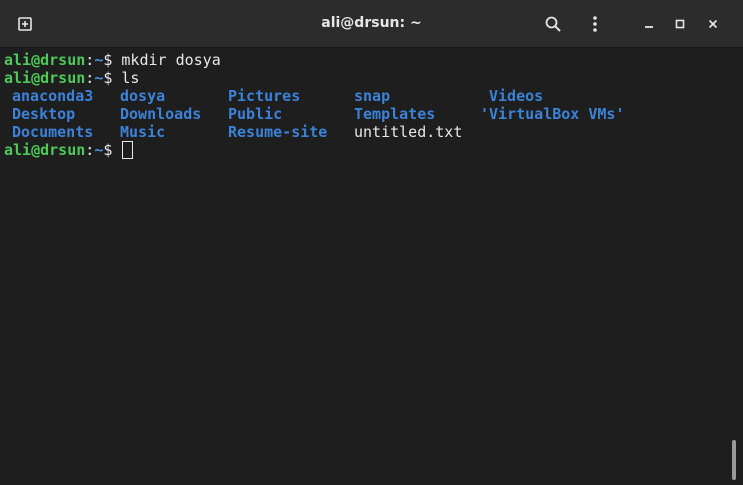 This screenshot has height=485, width=743. I want to click on ls-entry-directory: Documents, so click(53, 132).